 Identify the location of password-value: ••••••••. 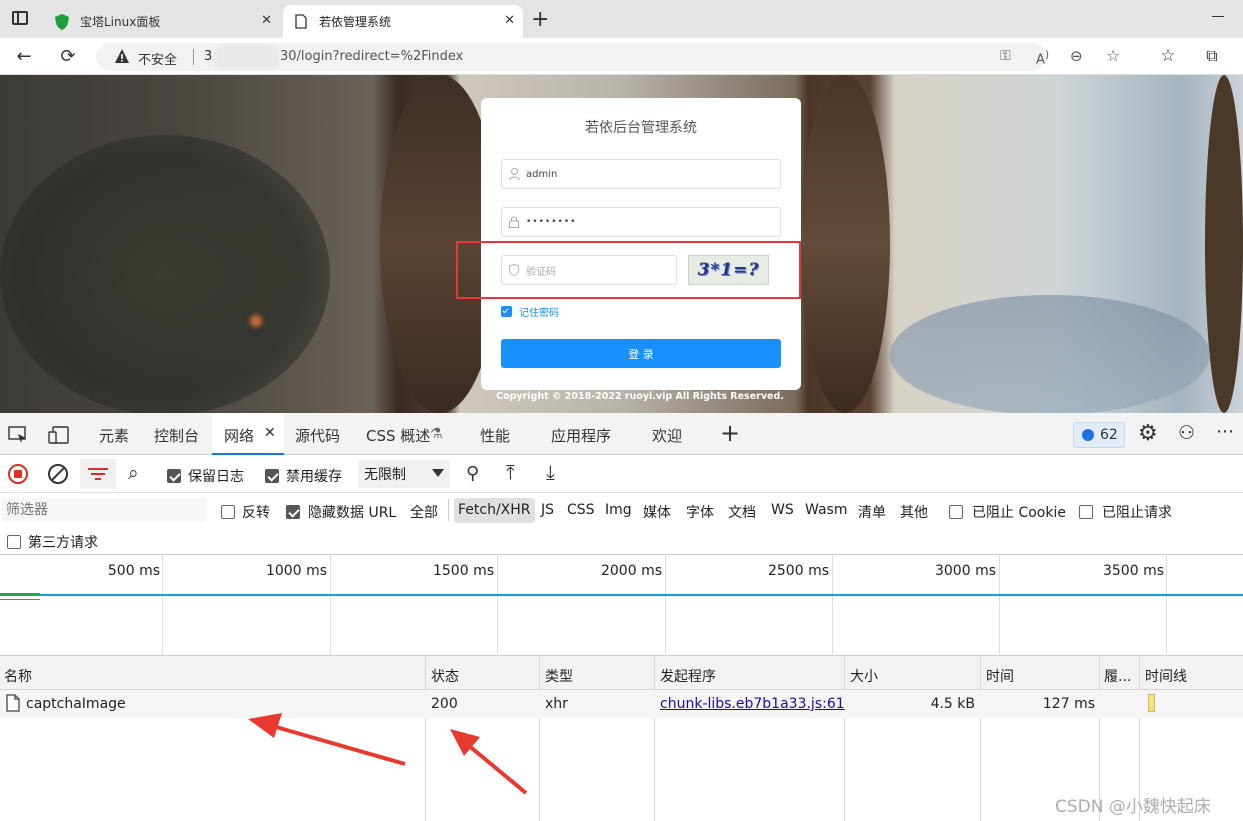
(551, 222).